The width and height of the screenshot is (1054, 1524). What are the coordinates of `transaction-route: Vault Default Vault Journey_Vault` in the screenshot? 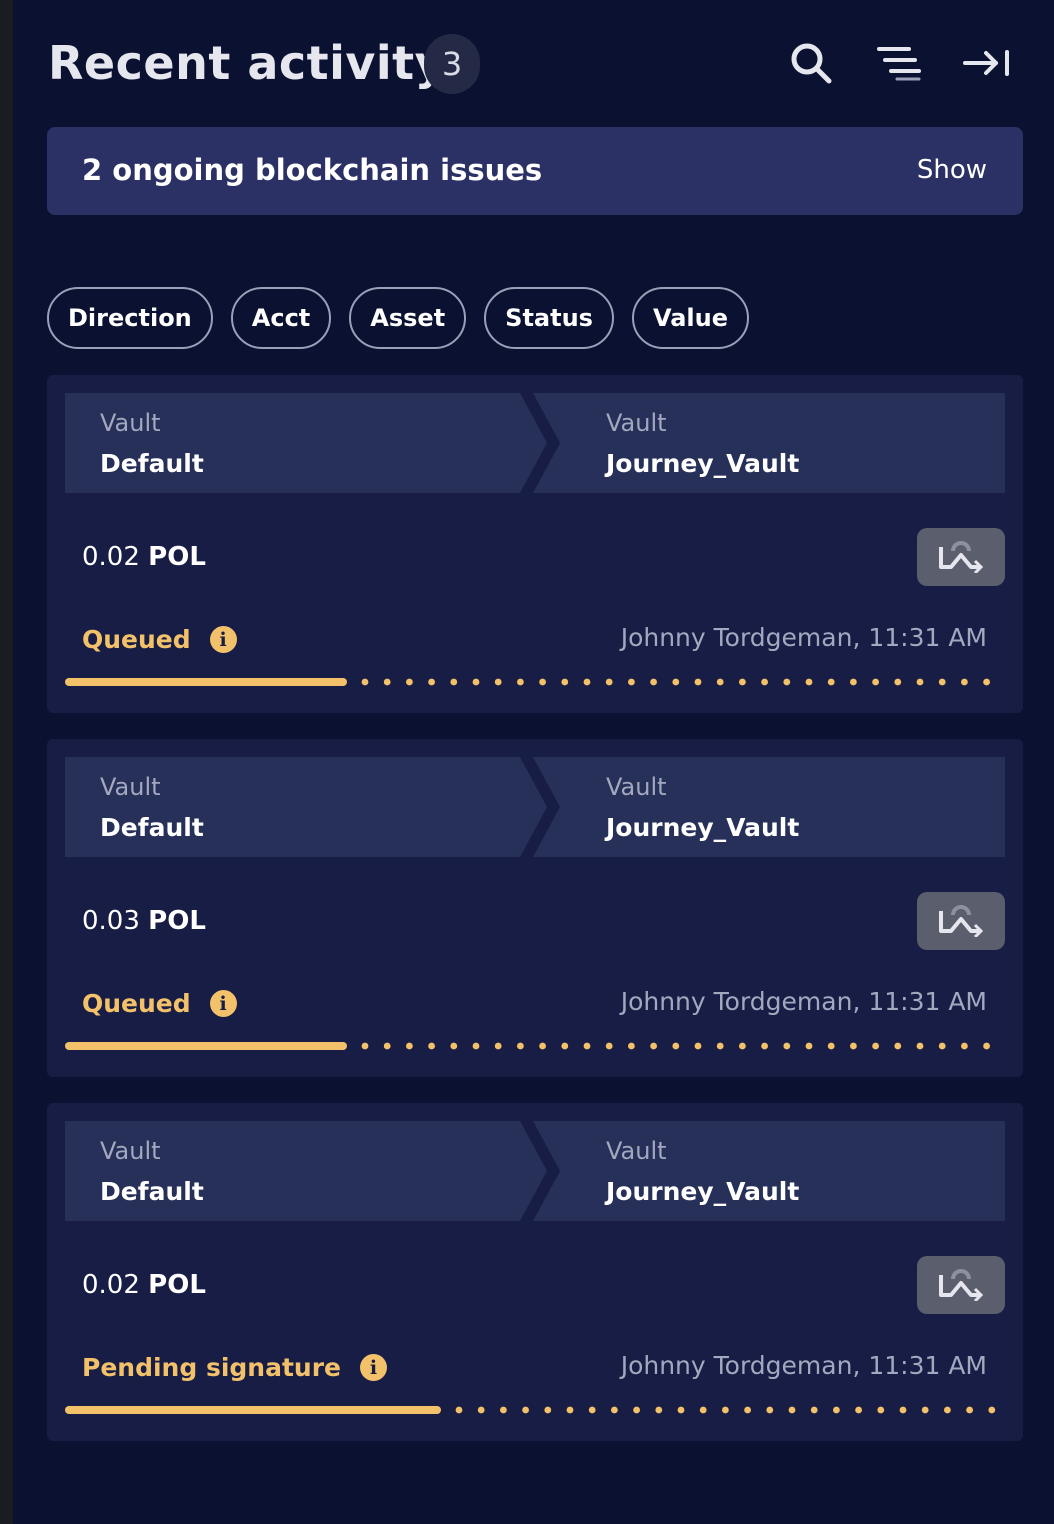 It's located at (535, 807).